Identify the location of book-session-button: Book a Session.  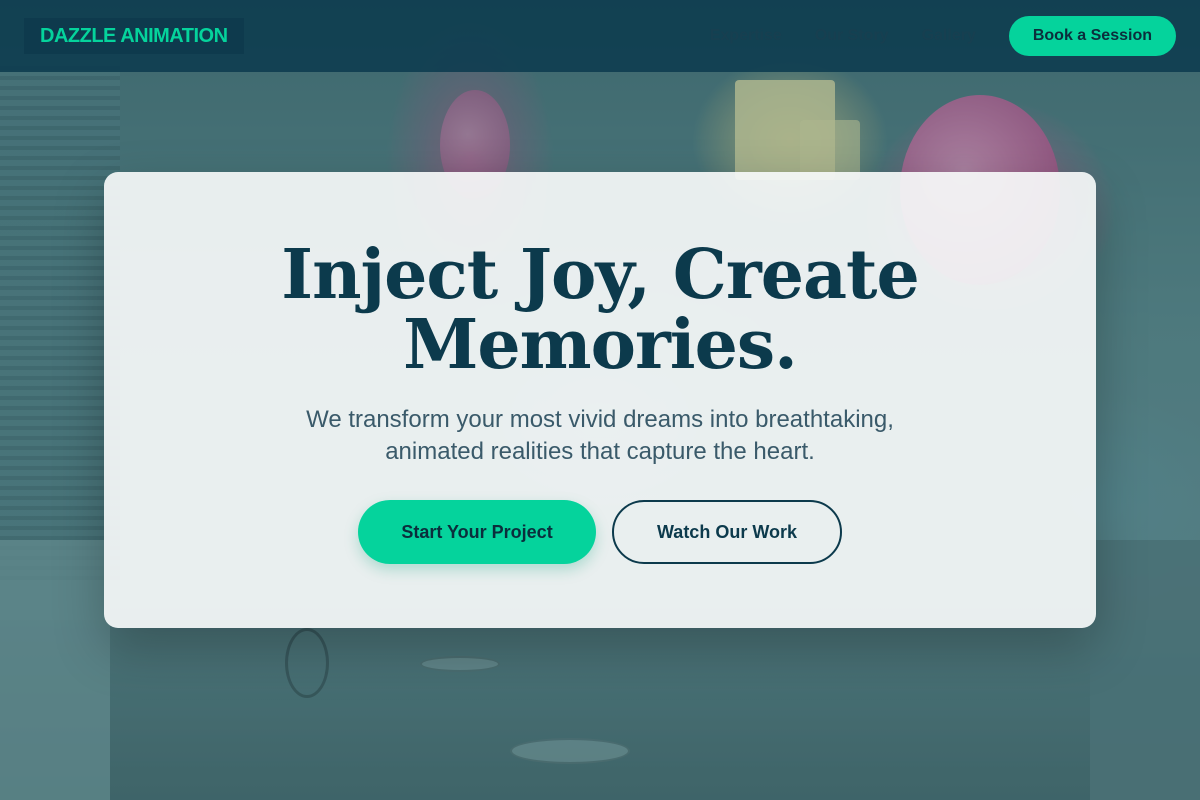
(1092, 36).